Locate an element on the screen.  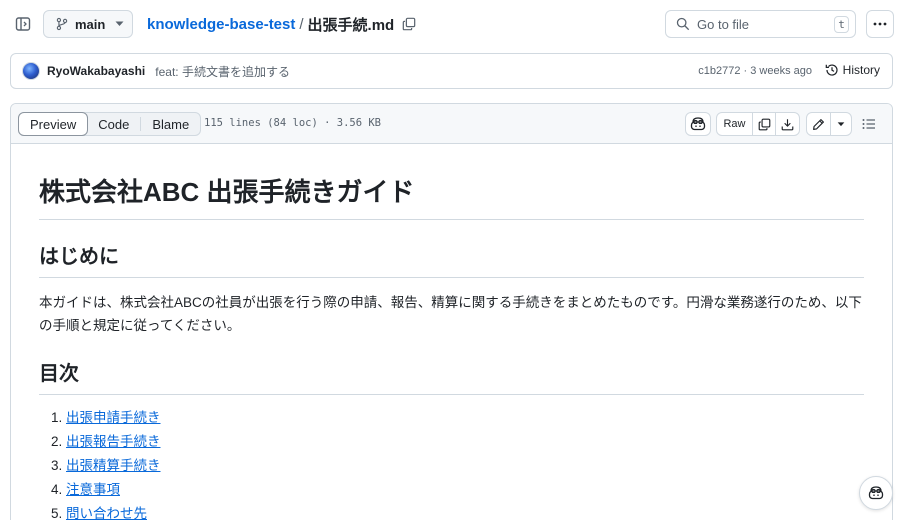
history-button: History is located at coordinates (852, 70).